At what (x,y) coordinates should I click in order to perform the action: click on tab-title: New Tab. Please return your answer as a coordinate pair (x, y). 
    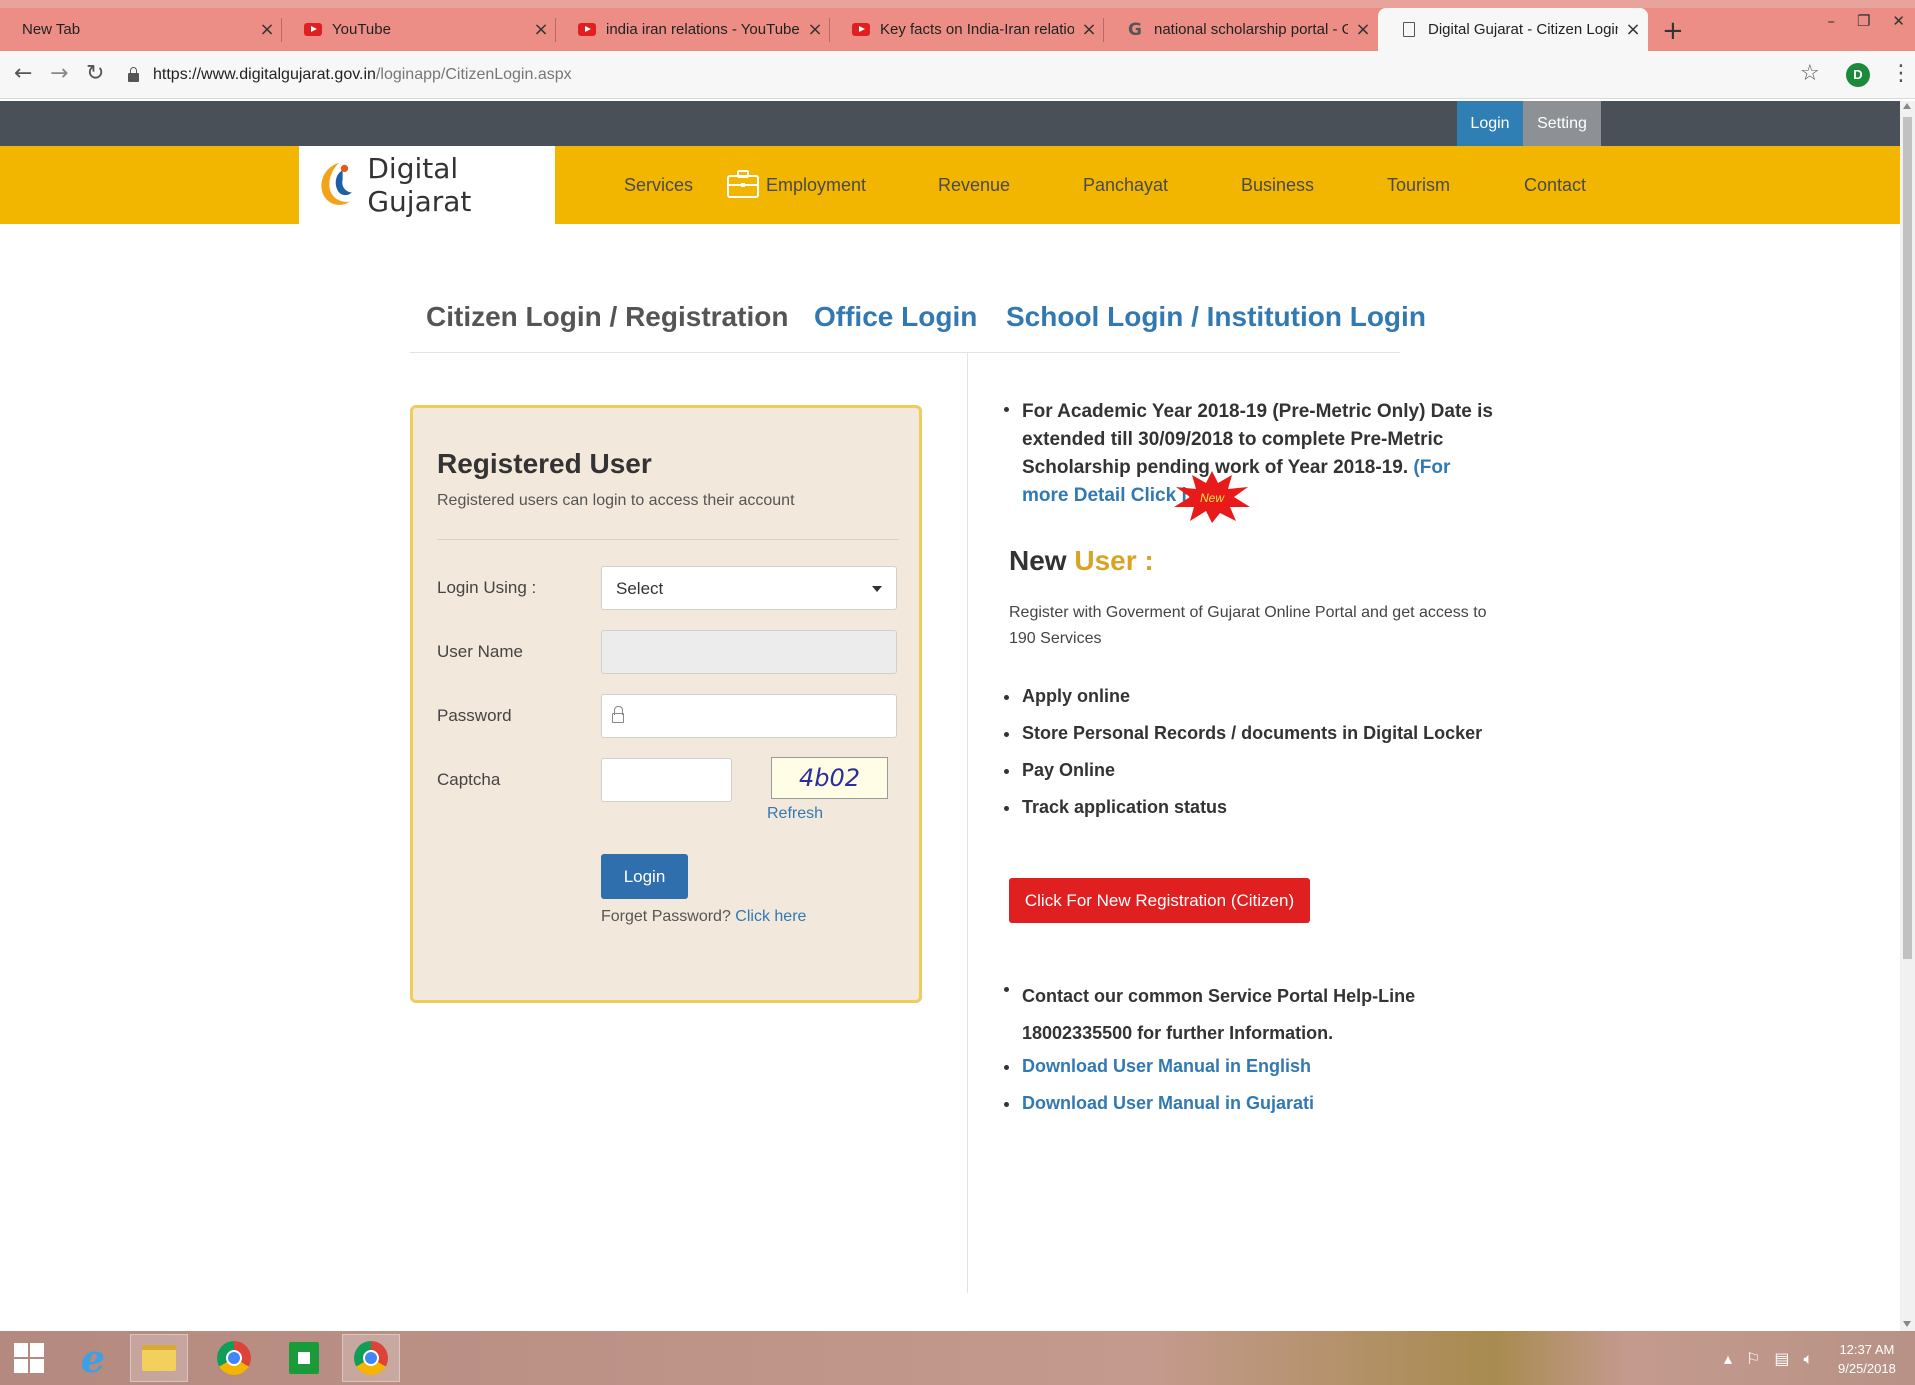
    Looking at the image, I should click on (51, 29).